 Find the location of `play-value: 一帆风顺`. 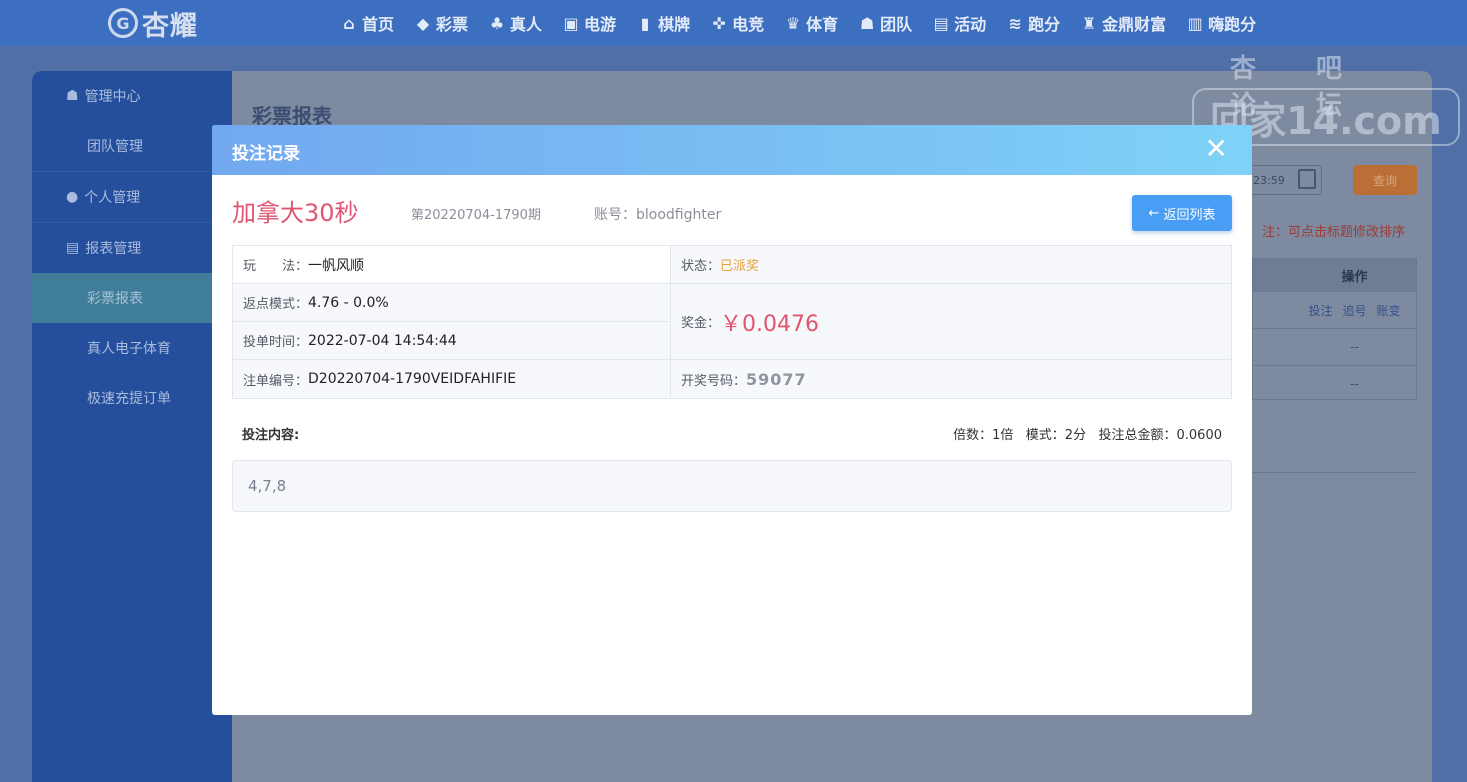

play-value: 一帆风顺 is located at coordinates (336, 265).